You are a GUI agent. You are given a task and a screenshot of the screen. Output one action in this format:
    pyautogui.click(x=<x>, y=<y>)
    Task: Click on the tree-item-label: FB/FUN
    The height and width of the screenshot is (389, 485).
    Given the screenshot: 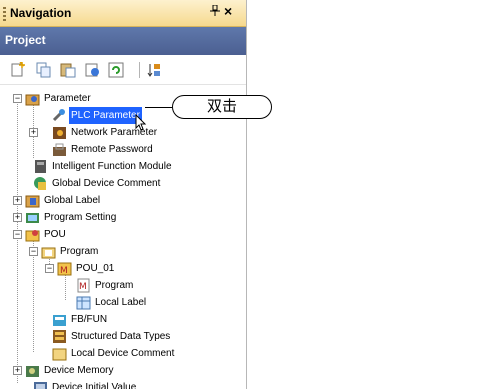 What is the action you would take?
    pyautogui.click(x=89, y=319)
    